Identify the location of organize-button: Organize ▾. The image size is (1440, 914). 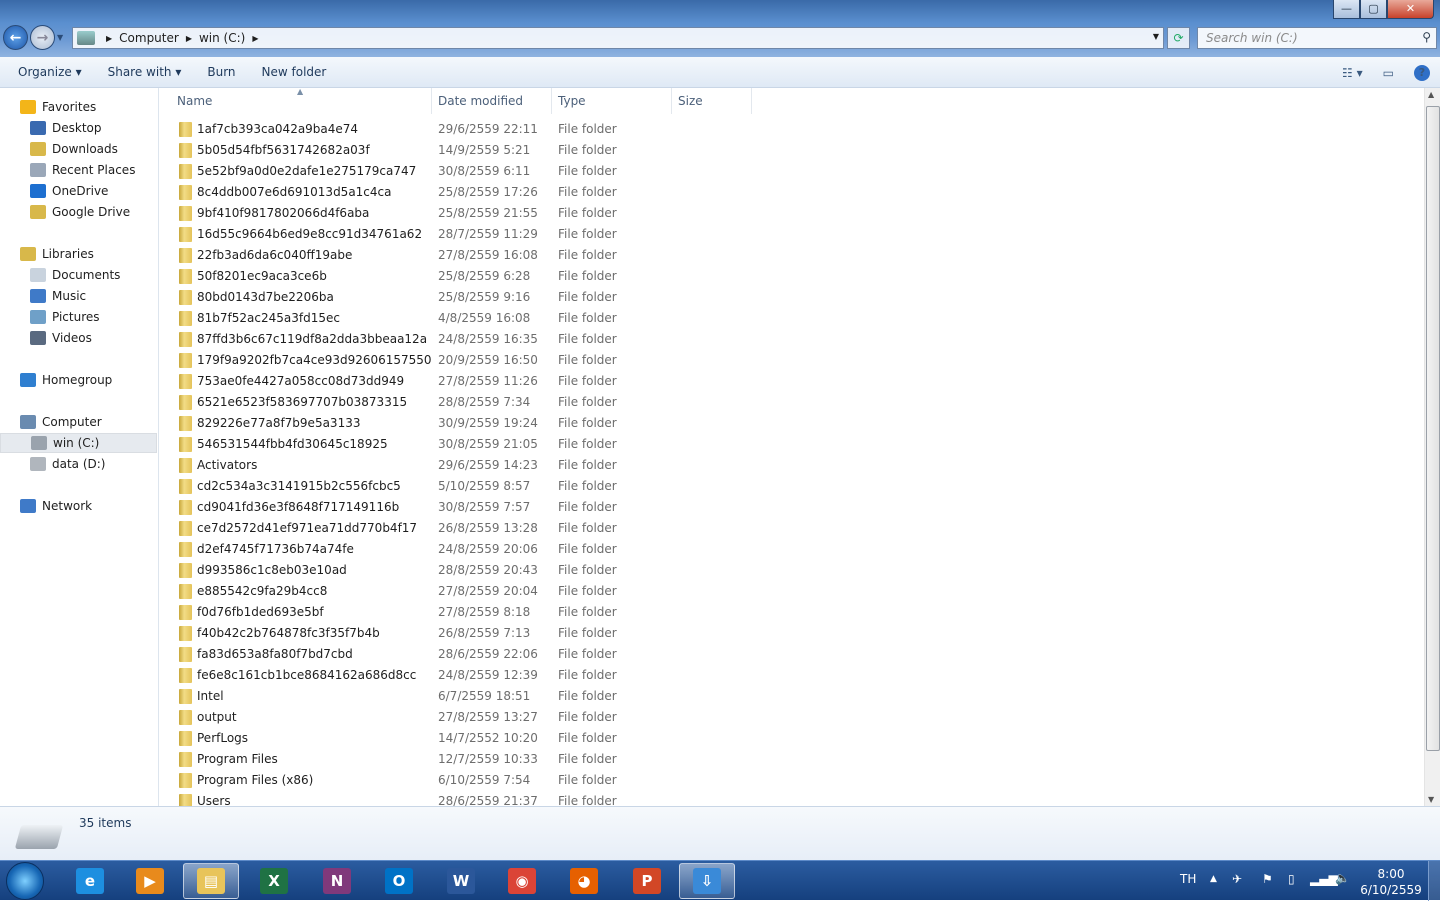
(48, 72).